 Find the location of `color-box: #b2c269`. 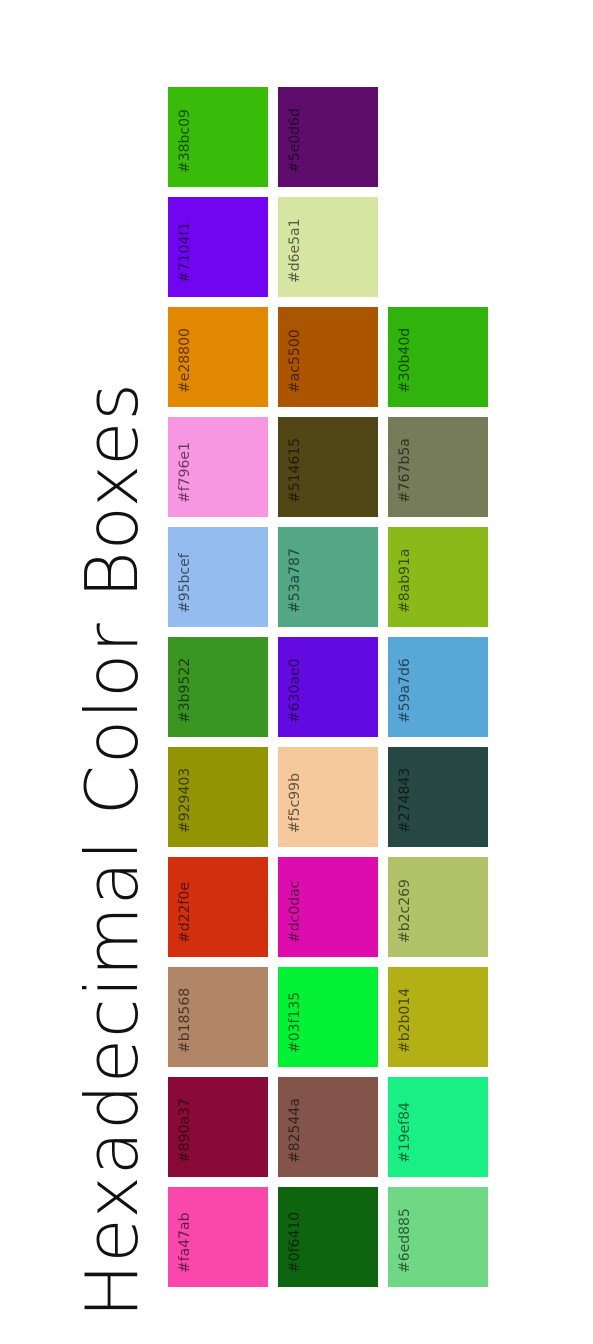

color-box: #b2c269 is located at coordinates (438, 907).